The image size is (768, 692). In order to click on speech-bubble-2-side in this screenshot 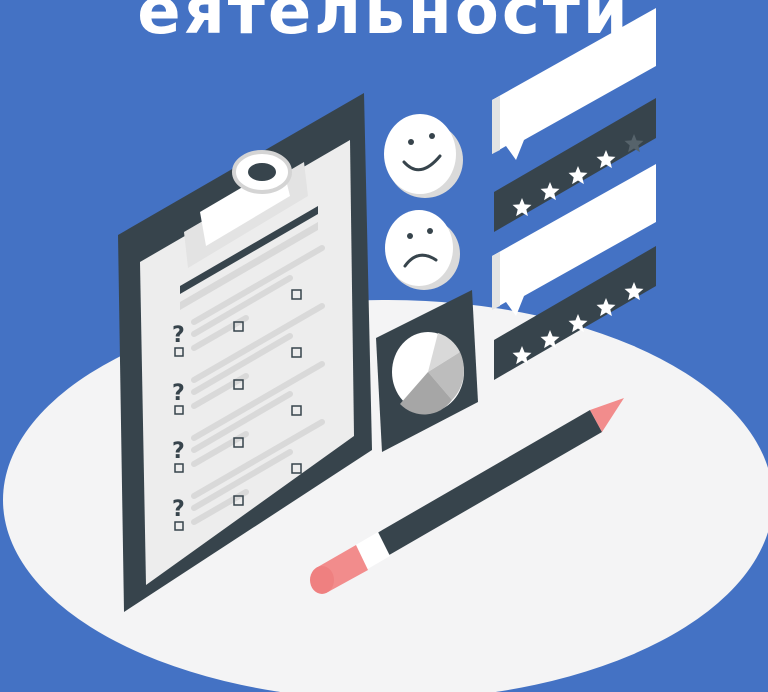, I will do `click(496, 281)`.